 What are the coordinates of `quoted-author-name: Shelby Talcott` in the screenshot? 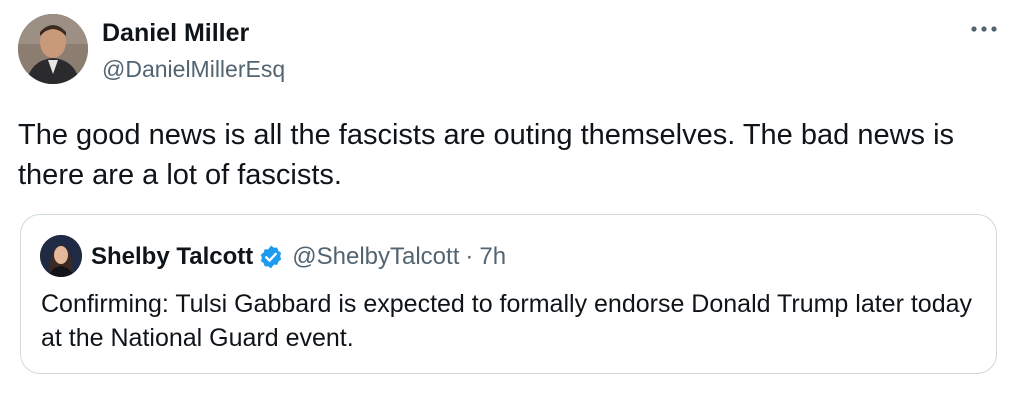 It's located at (172, 257).